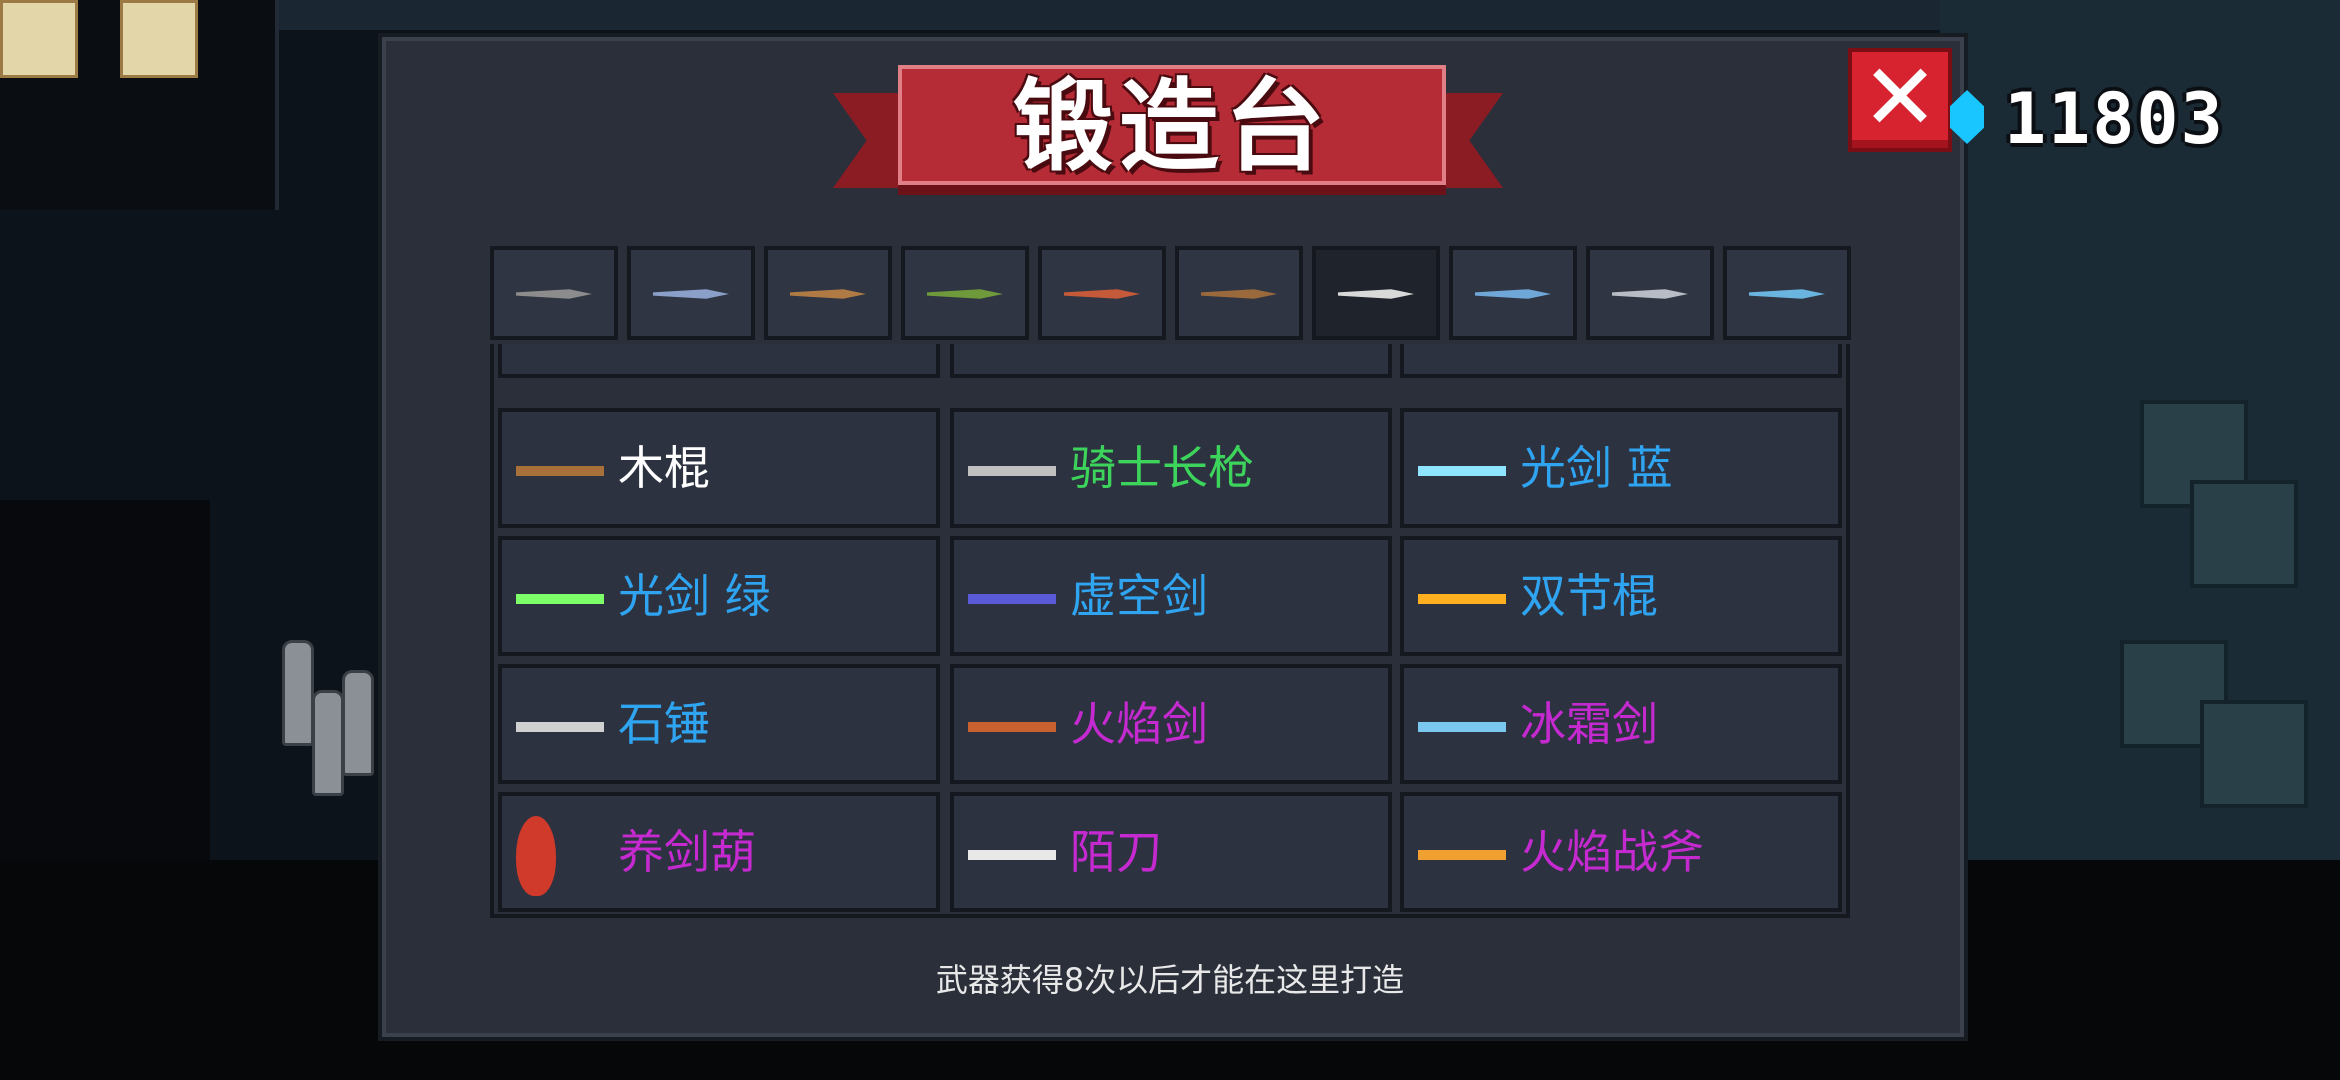 Image resolution: width=2340 pixels, height=1080 pixels. I want to click on weapon-name: 冰霜剑, so click(1589, 724).